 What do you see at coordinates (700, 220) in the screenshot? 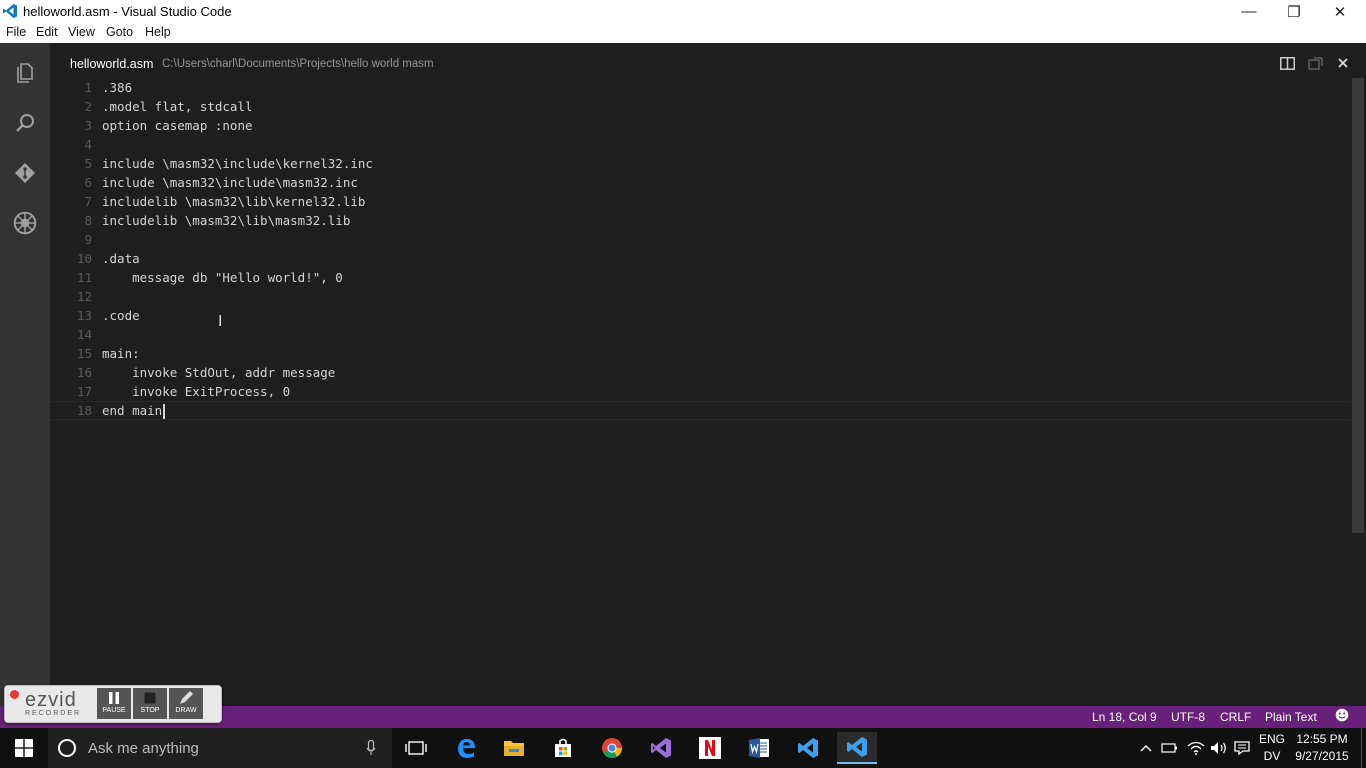
I see `code-line: 8 includelib \masm32\lib\masm32.lib` at bounding box center [700, 220].